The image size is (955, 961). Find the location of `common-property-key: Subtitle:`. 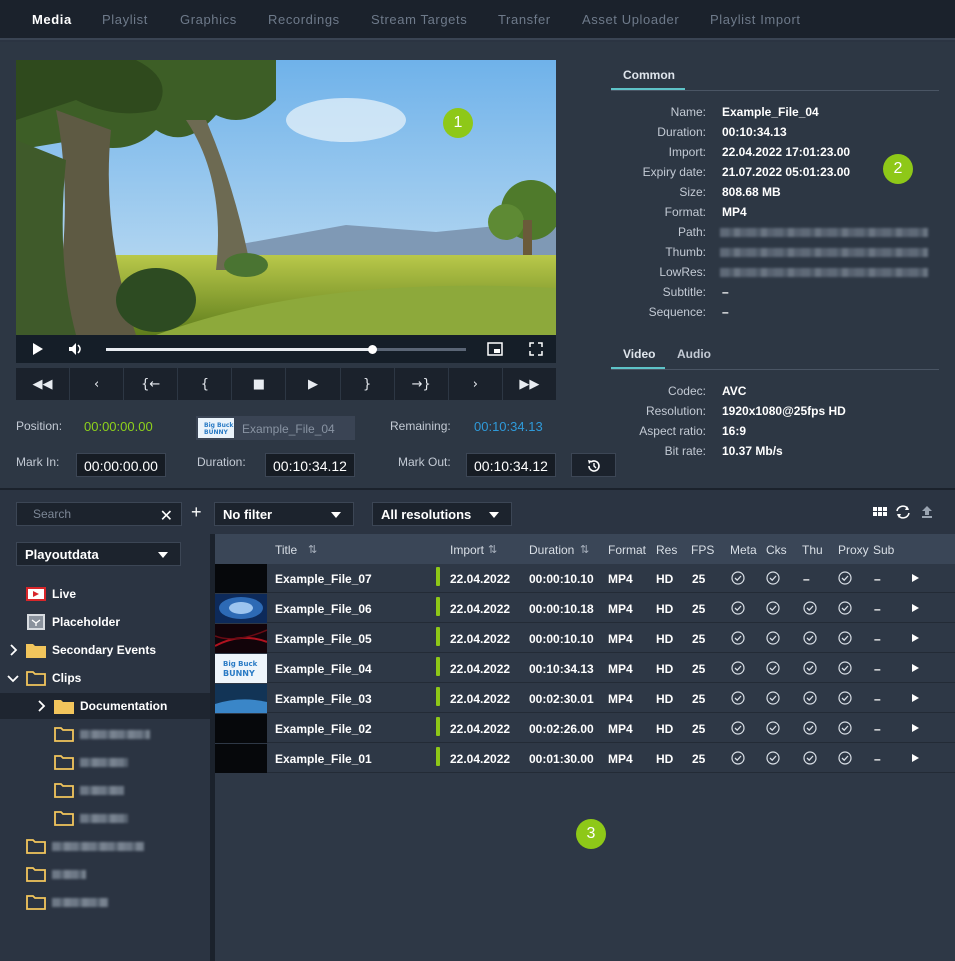

common-property-key: Subtitle: is located at coordinates (684, 292).